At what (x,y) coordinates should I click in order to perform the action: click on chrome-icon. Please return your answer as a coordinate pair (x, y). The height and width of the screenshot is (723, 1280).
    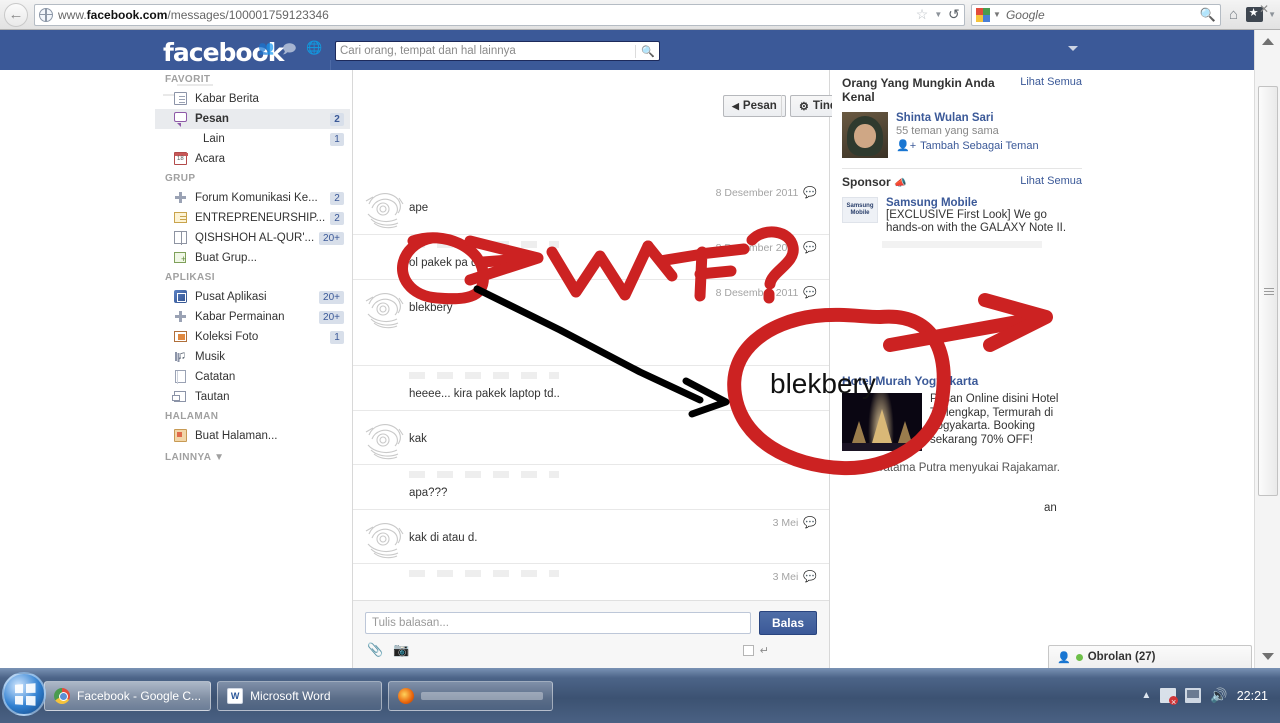
    Looking at the image, I should click on (62, 695).